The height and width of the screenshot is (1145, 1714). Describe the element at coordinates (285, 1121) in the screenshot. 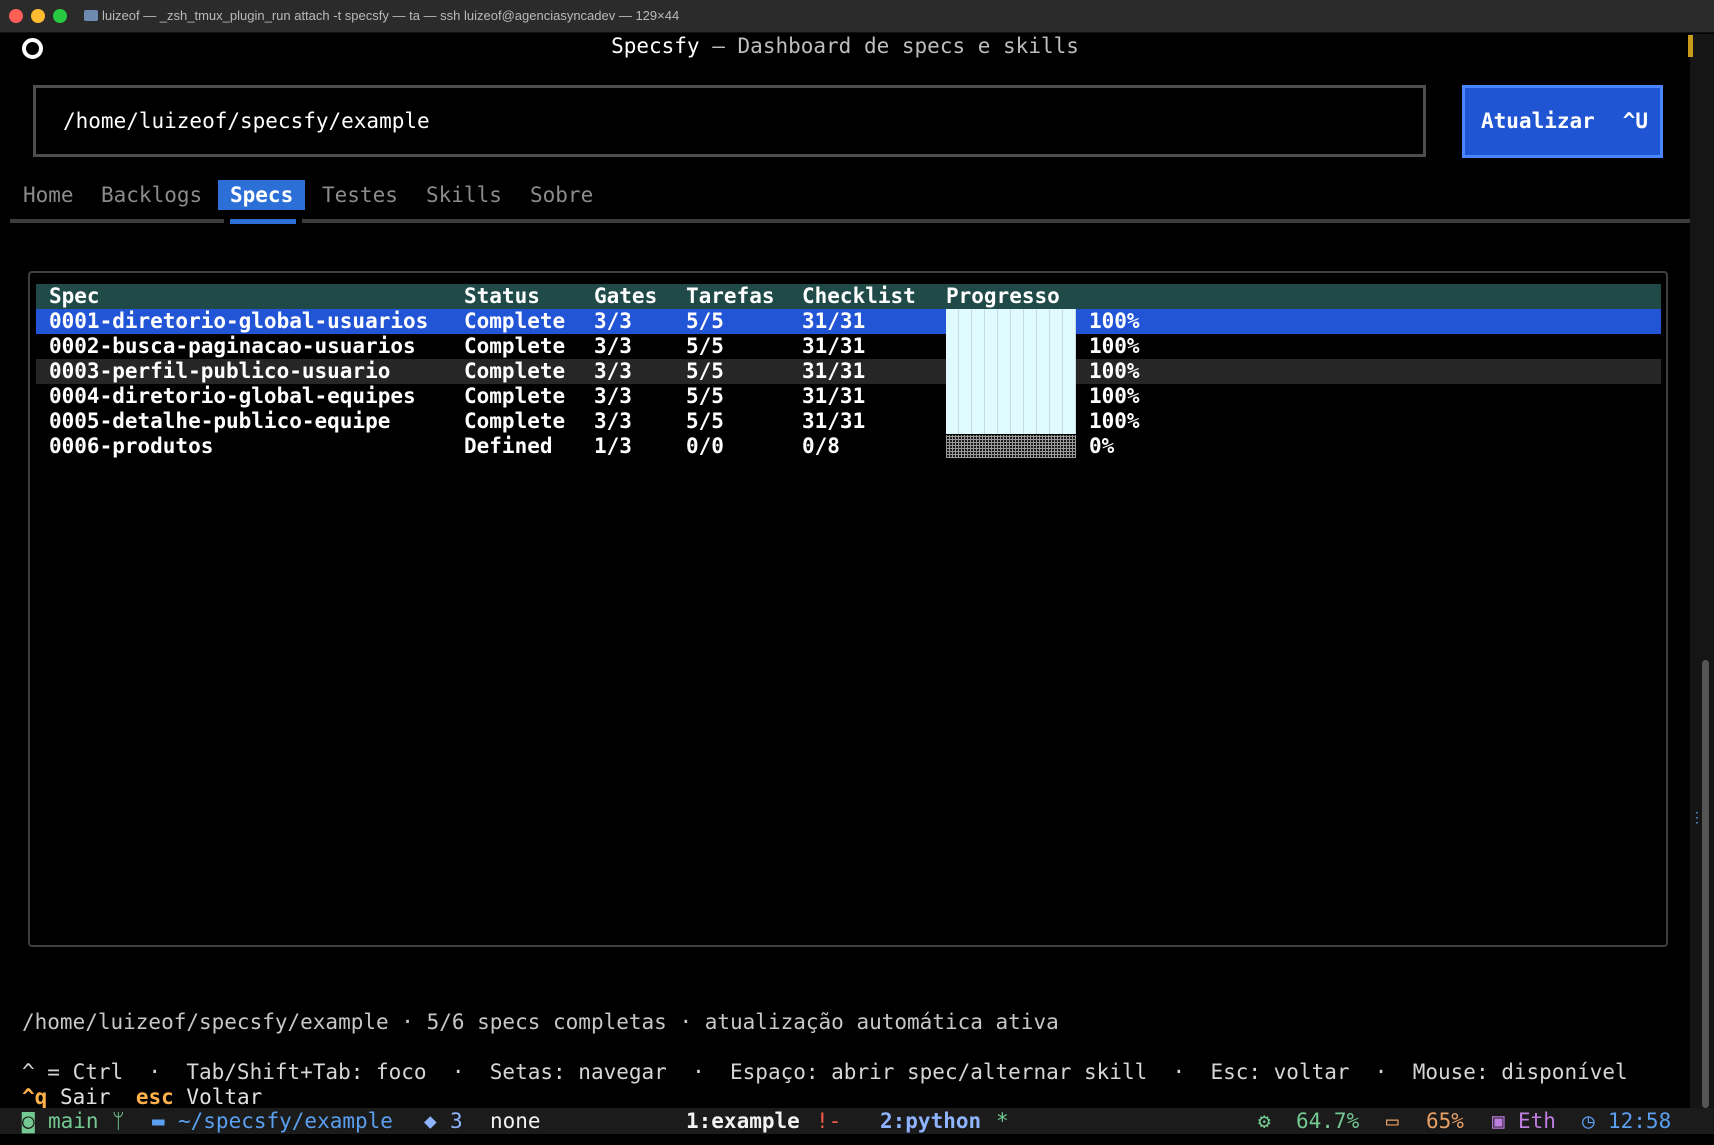

I see `current-dir: ~/specsfy/example` at that location.